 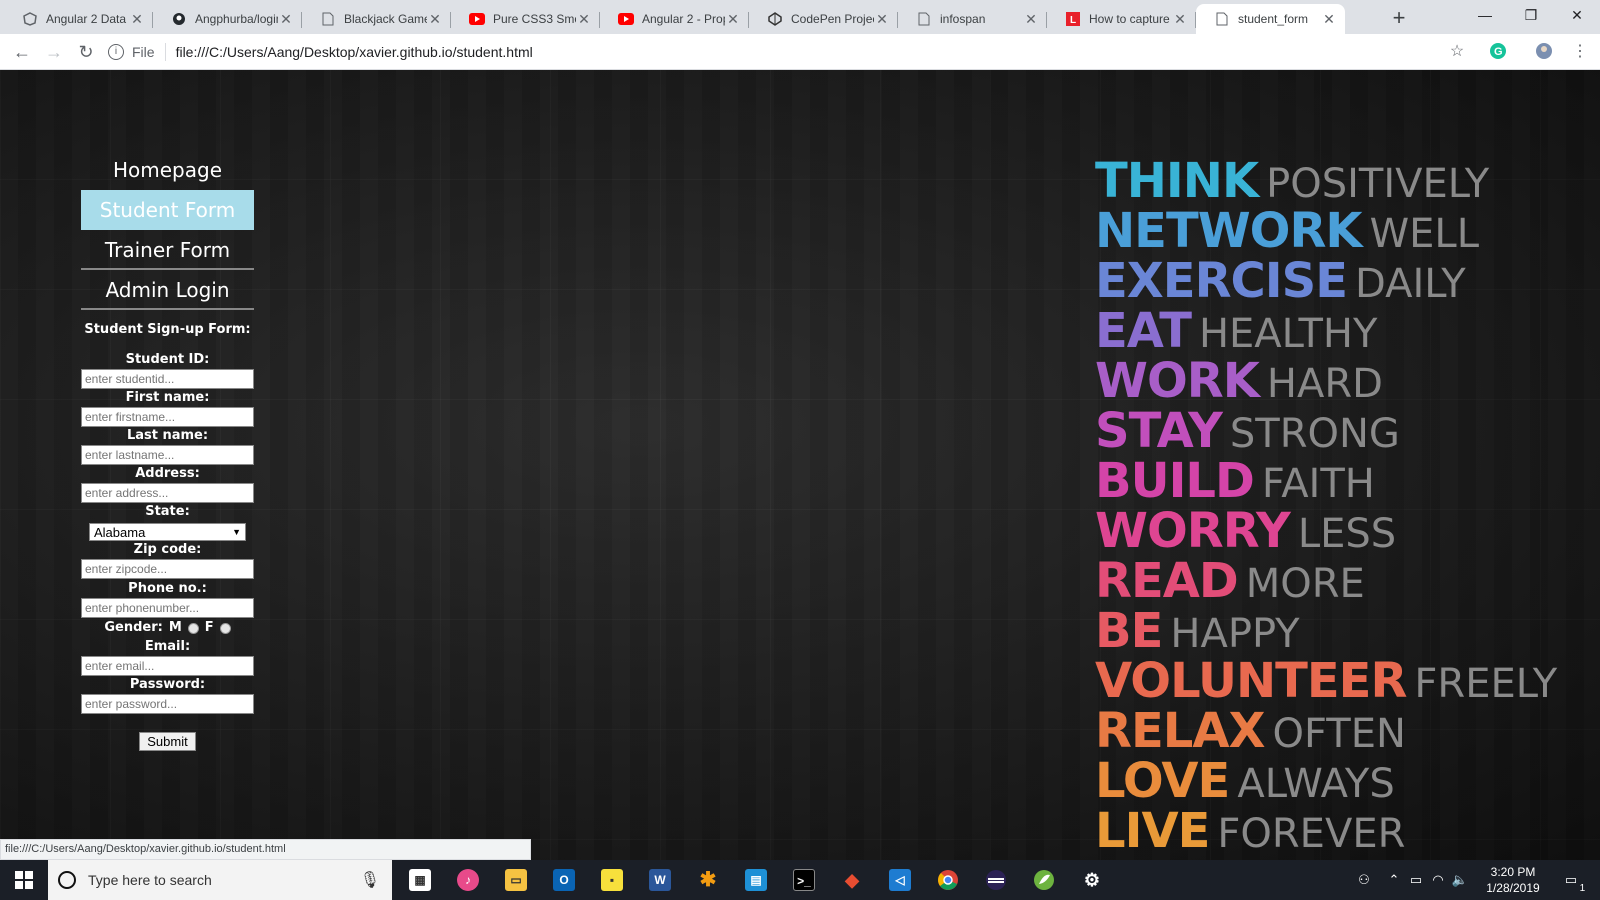 What do you see at coordinates (1460, 880) in the screenshot?
I see `volume-icon: 🔈` at bounding box center [1460, 880].